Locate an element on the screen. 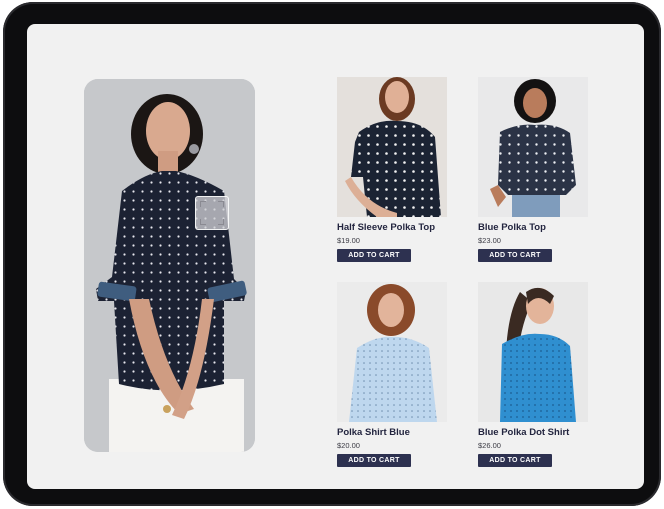  product-card: Half Sleeve Polka Top $19.00 ADD TO CART is located at coordinates (397, 169).